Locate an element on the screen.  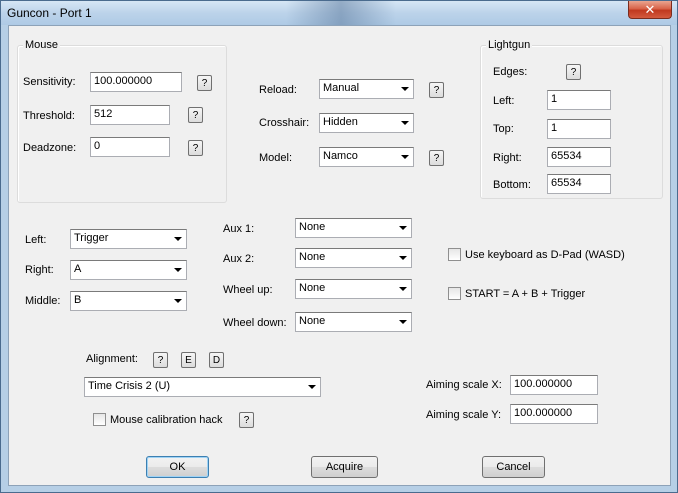
wheel-up-select-value: None is located at coordinates (312, 288).